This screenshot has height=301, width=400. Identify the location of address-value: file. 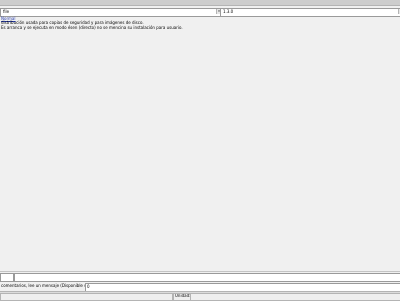
(6, 11).